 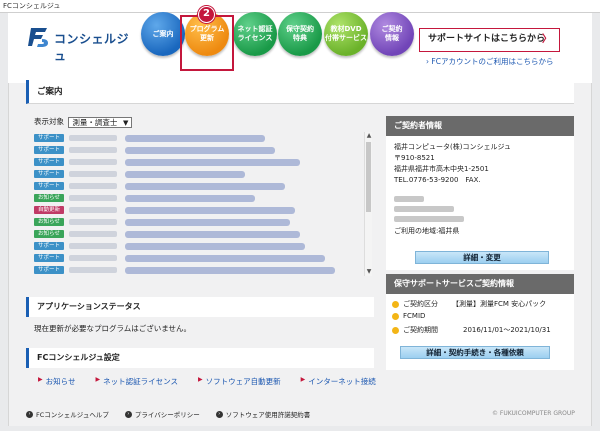 What do you see at coordinates (475, 352) in the screenshot?
I see `maintenance-detail-button: 詳細・契約手続き・各種依頼` at bounding box center [475, 352].